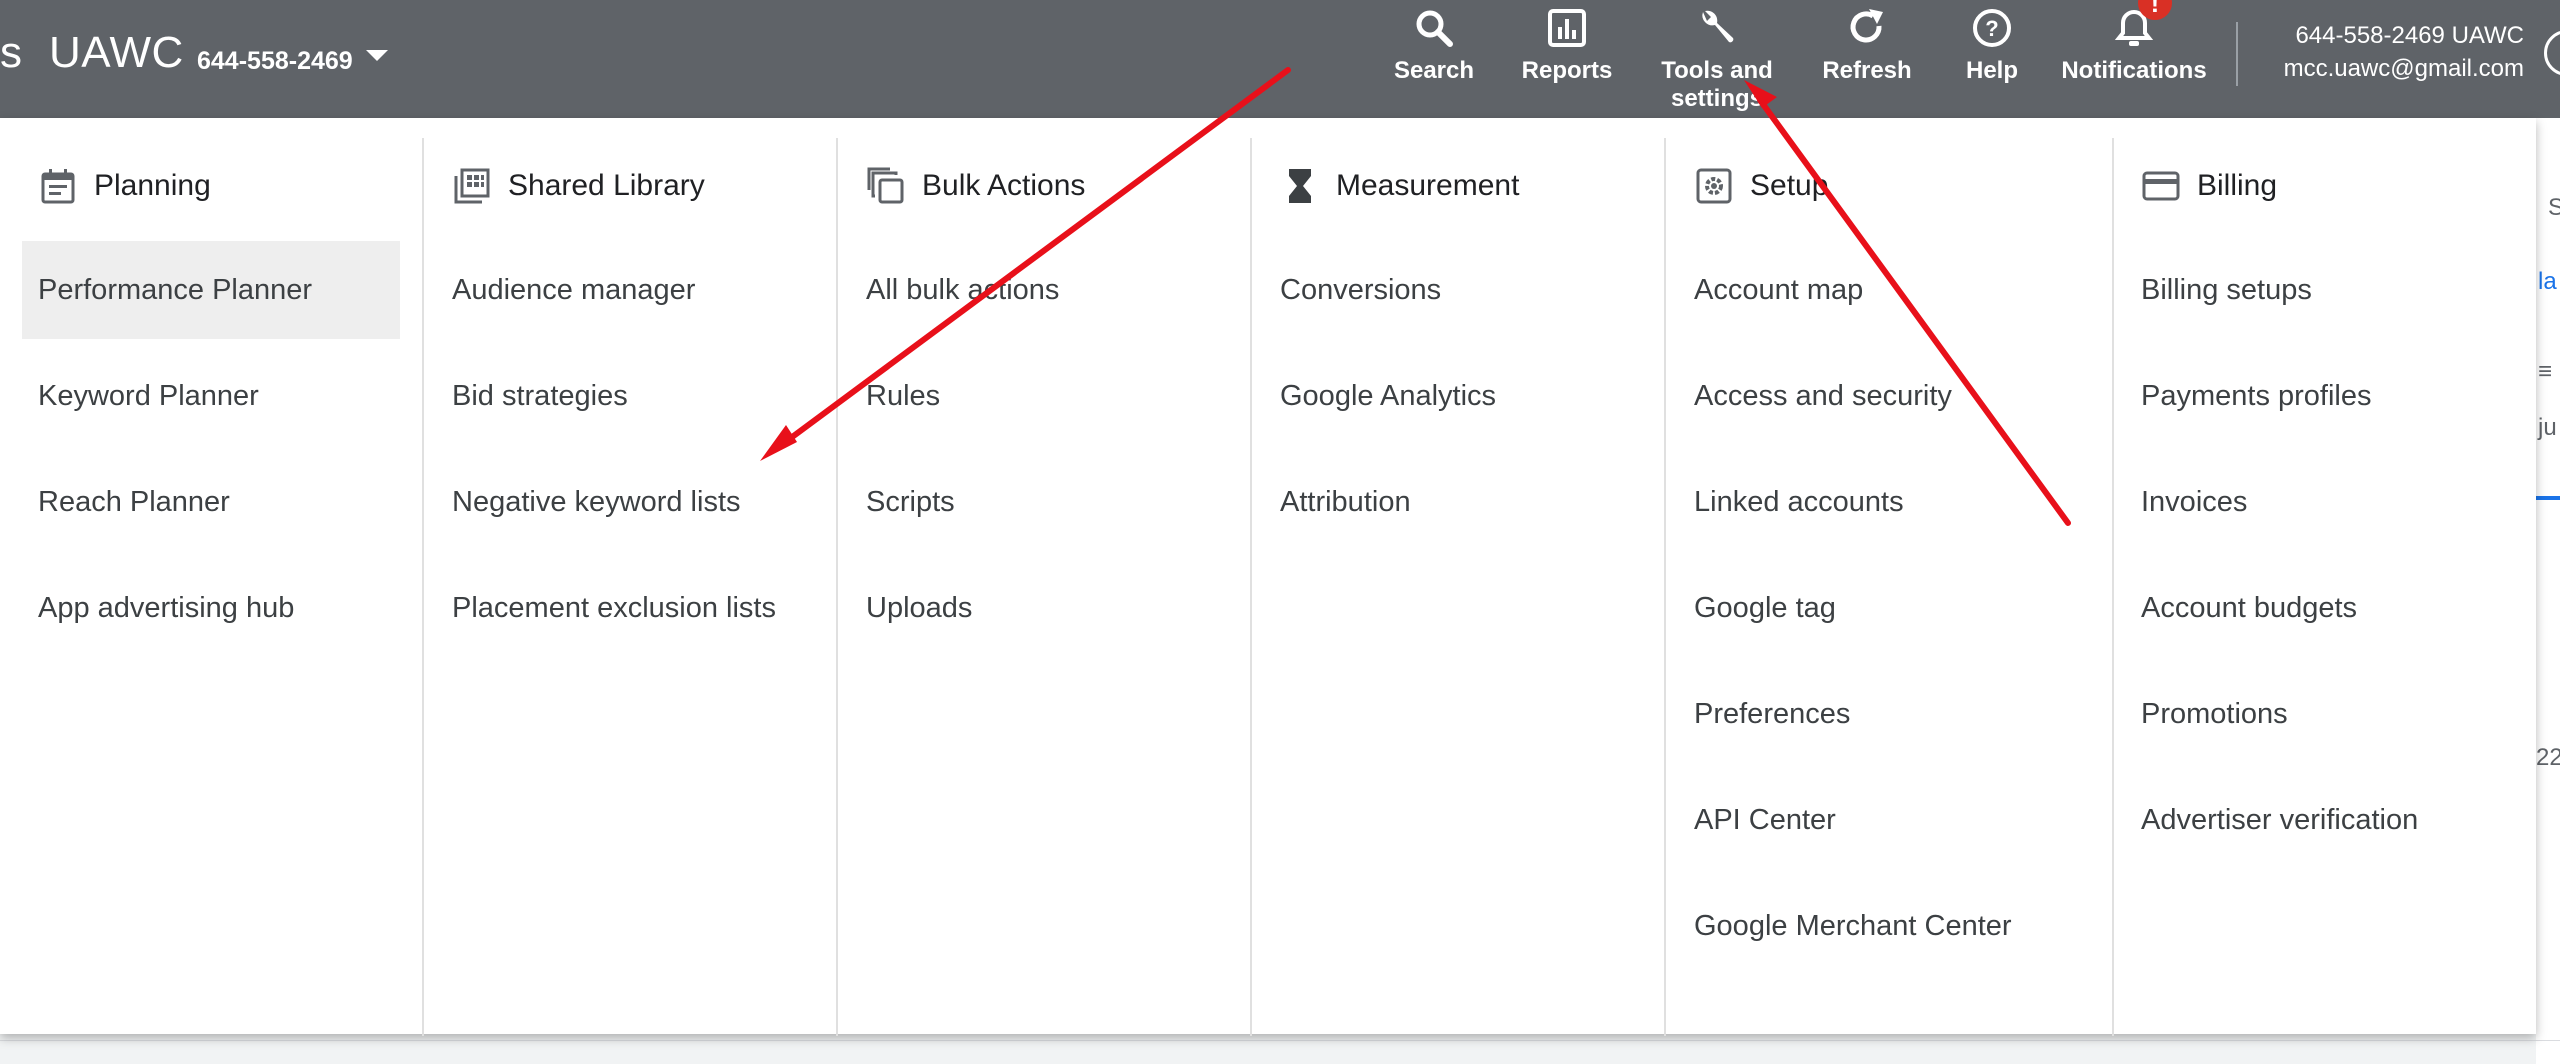  Describe the element at coordinates (275, 61) in the screenshot. I see `account-id: 644-558-2469` at that location.